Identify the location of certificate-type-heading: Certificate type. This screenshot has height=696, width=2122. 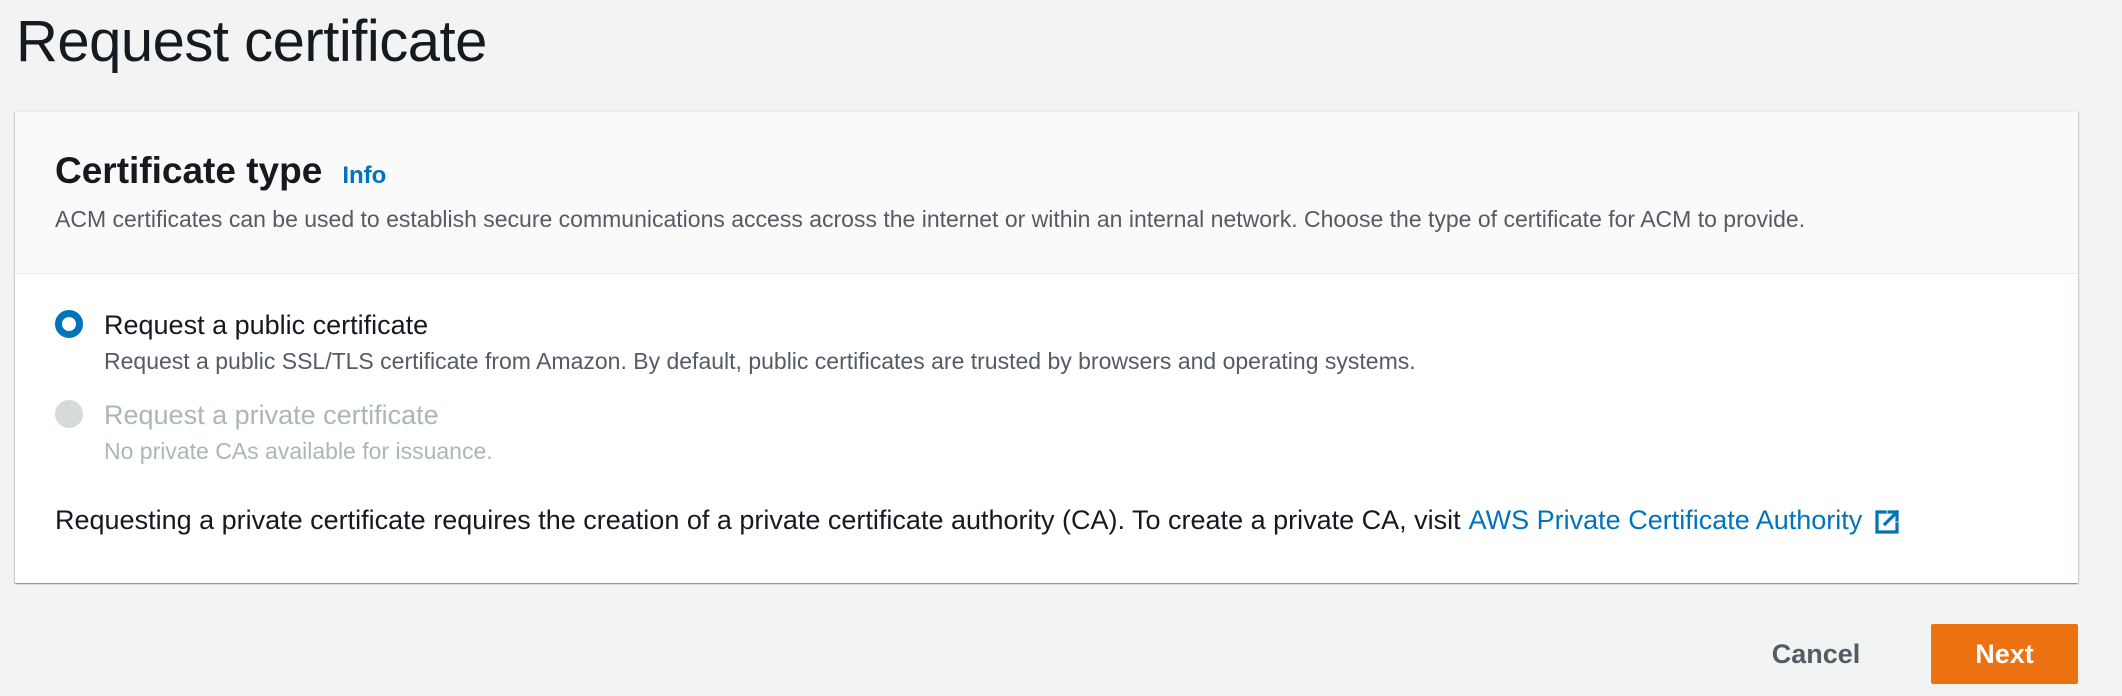
(189, 170).